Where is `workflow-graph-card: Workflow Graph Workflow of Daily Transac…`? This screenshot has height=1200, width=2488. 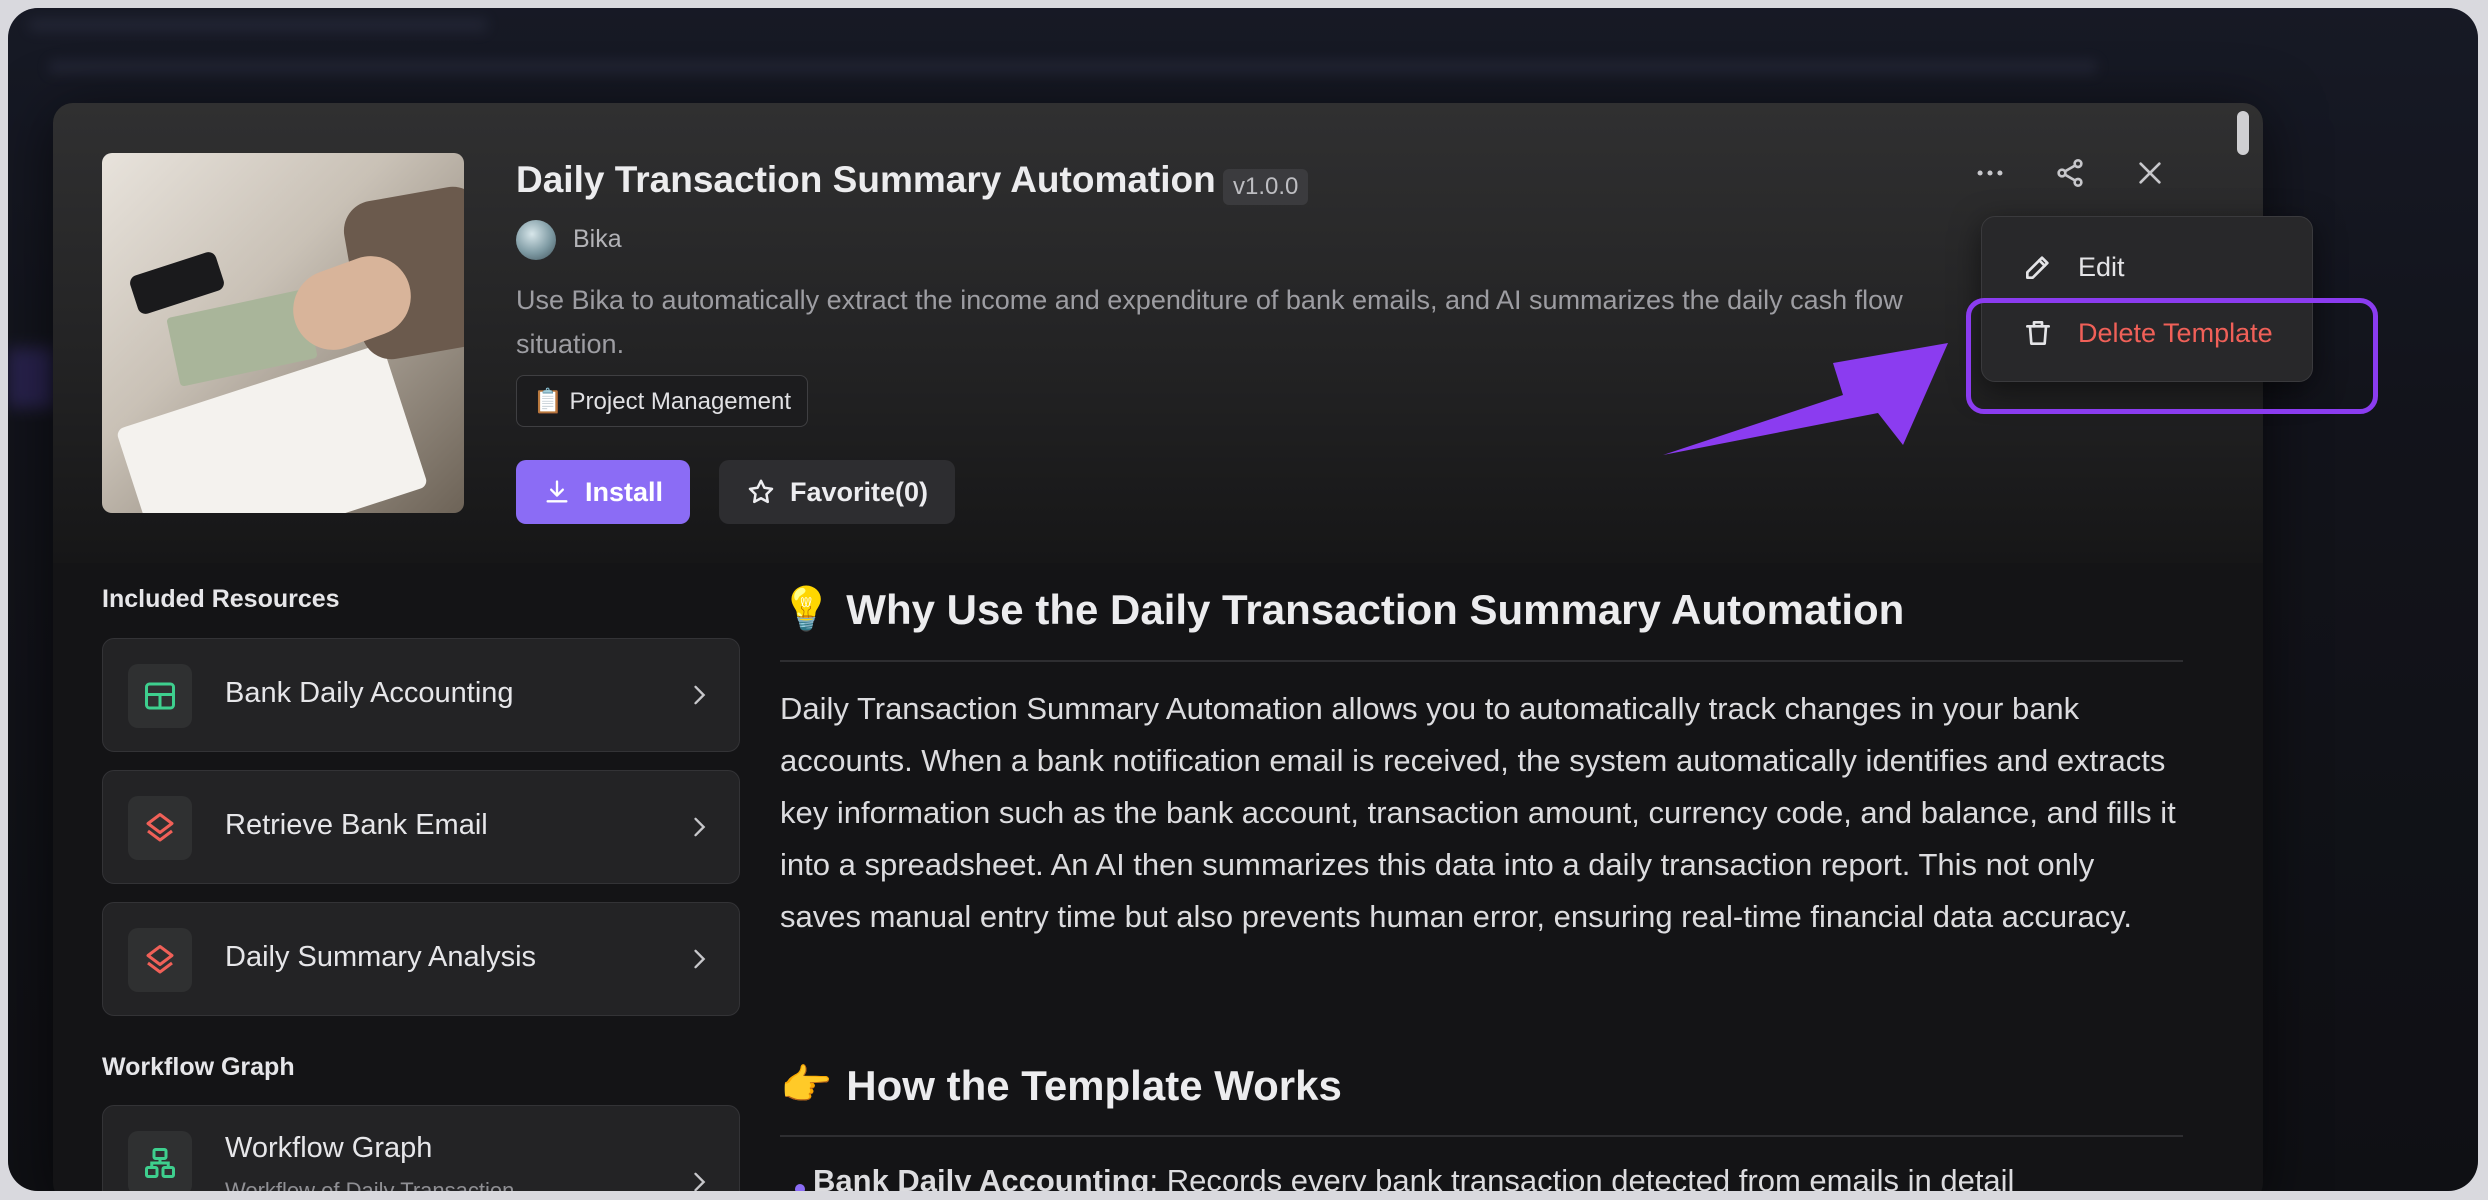
workflow-graph-card: Workflow Graph Workflow of Daily Transac… is located at coordinates (421, 1148).